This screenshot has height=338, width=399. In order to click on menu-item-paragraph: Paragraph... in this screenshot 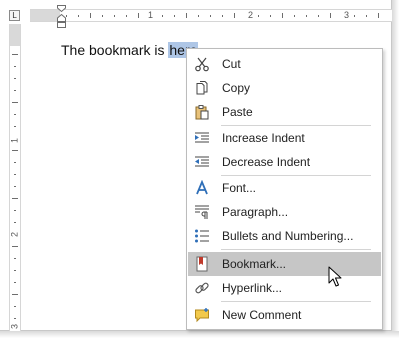, I will do `click(284, 212)`.